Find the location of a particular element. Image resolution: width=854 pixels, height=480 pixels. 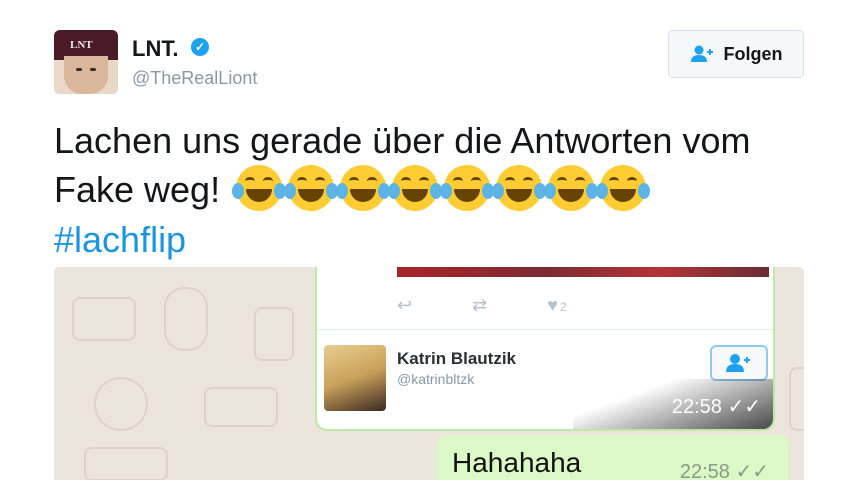

author-display-name: LNT. is located at coordinates (155, 49).